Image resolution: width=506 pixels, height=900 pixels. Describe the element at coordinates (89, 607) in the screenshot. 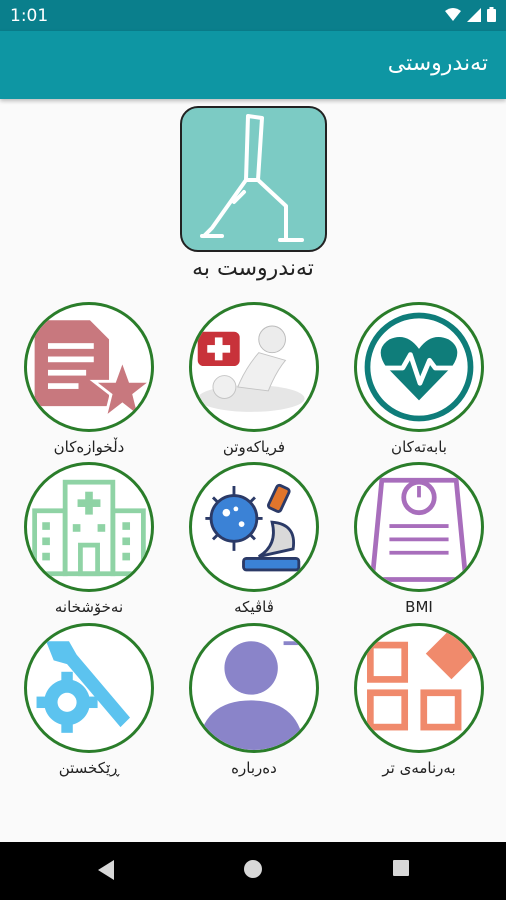

I see `tile-hospital-label: نەخۆشخانە` at that location.